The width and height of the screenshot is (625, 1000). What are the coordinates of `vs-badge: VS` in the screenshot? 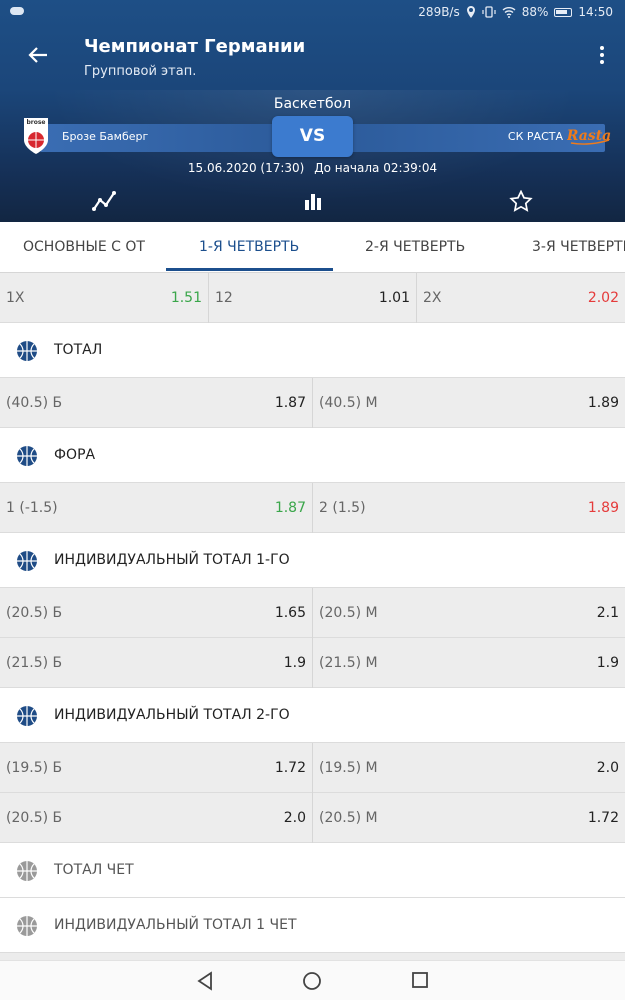 It's located at (312, 136).